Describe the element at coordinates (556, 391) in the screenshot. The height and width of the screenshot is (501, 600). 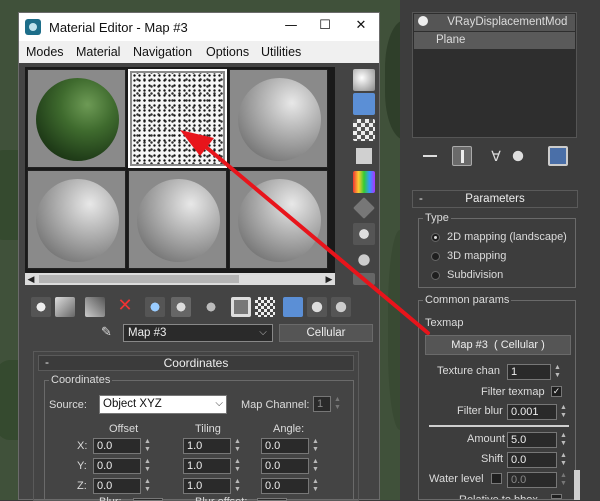
I see `filter-texmap-checkbox: ✓` at that location.